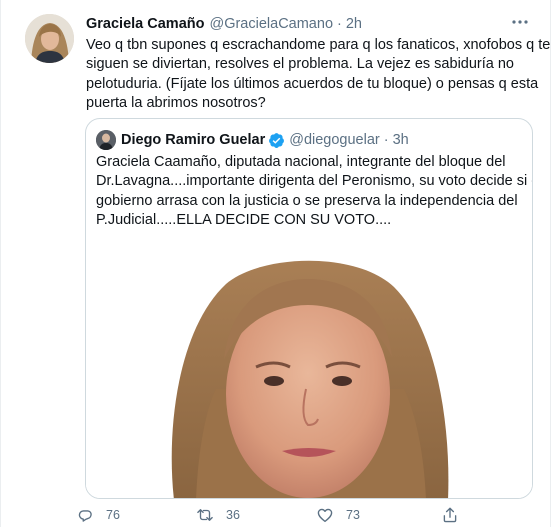  Describe the element at coordinates (354, 24) in the screenshot. I see `tweet-time: 2h` at that location.